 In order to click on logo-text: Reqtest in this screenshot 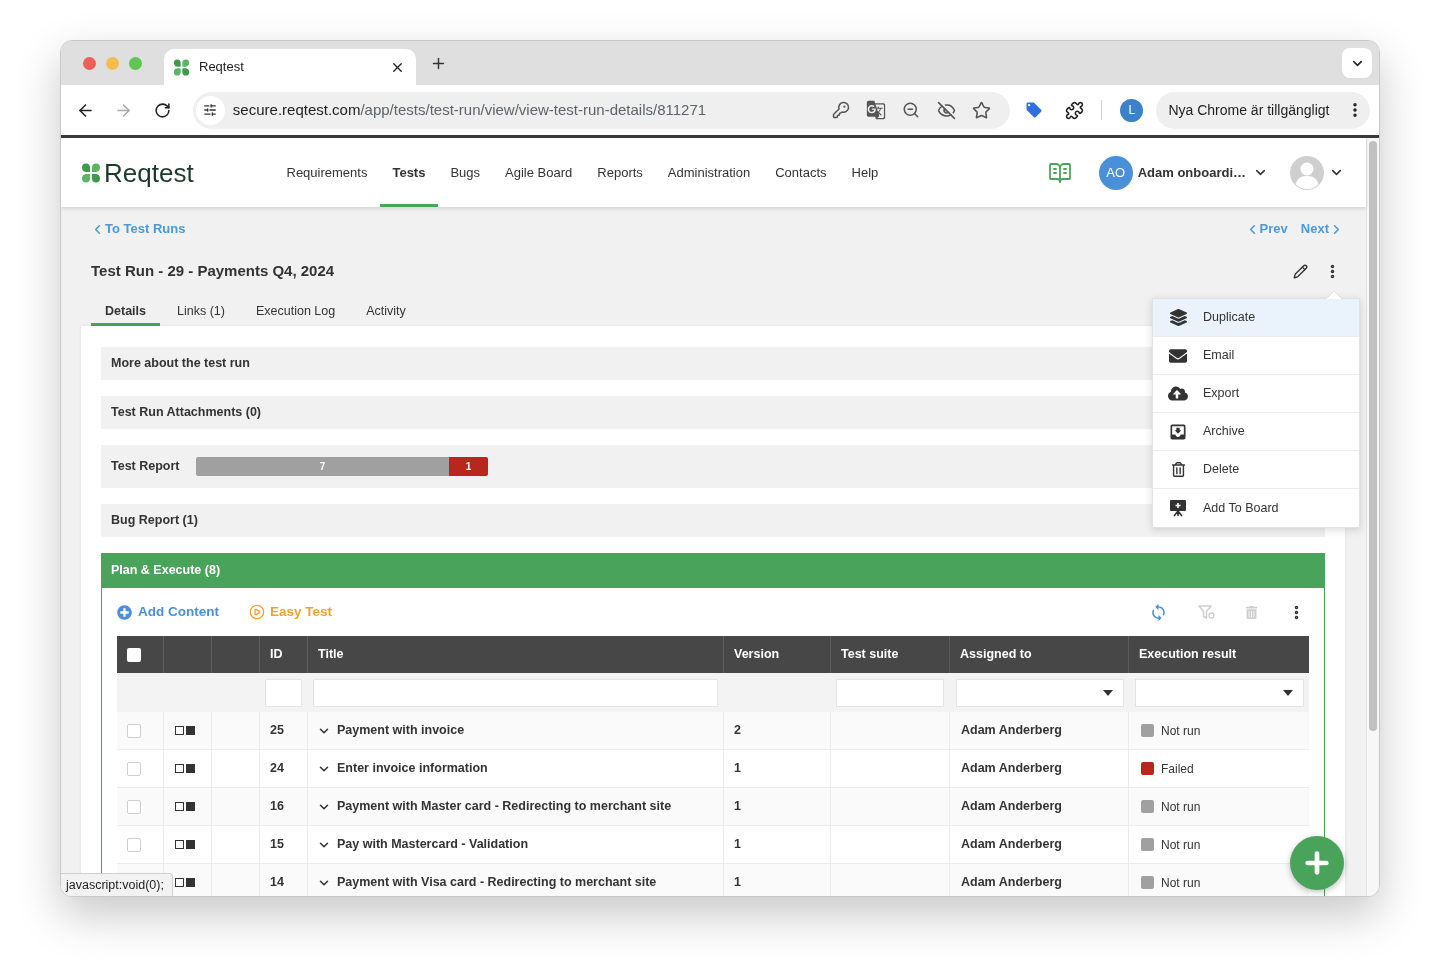, I will do `click(149, 172)`.